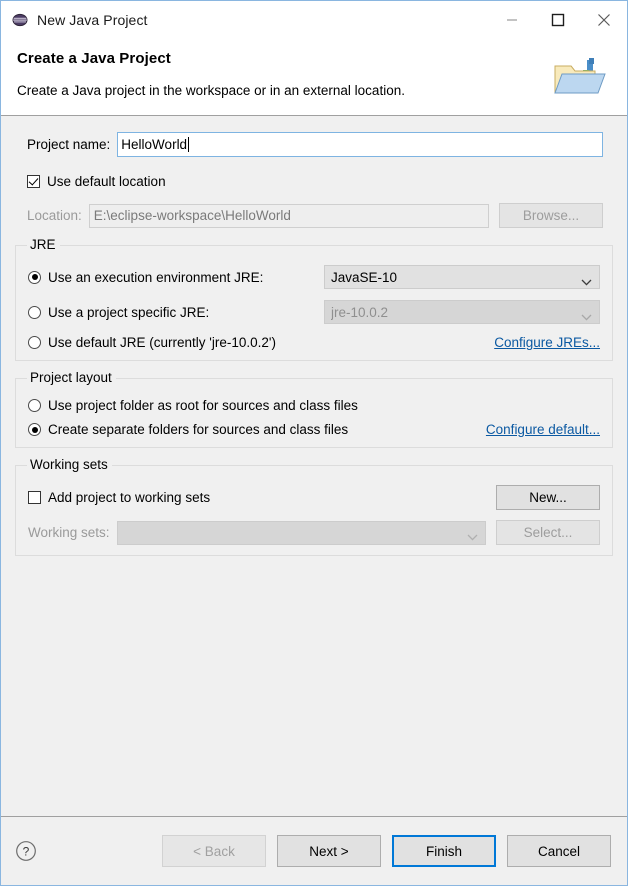 Image resolution: width=628 pixels, height=886 pixels. What do you see at coordinates (314, 19) in the screenshot?
I see `title-bar: New Java Project` at bounding box center [314, 19].